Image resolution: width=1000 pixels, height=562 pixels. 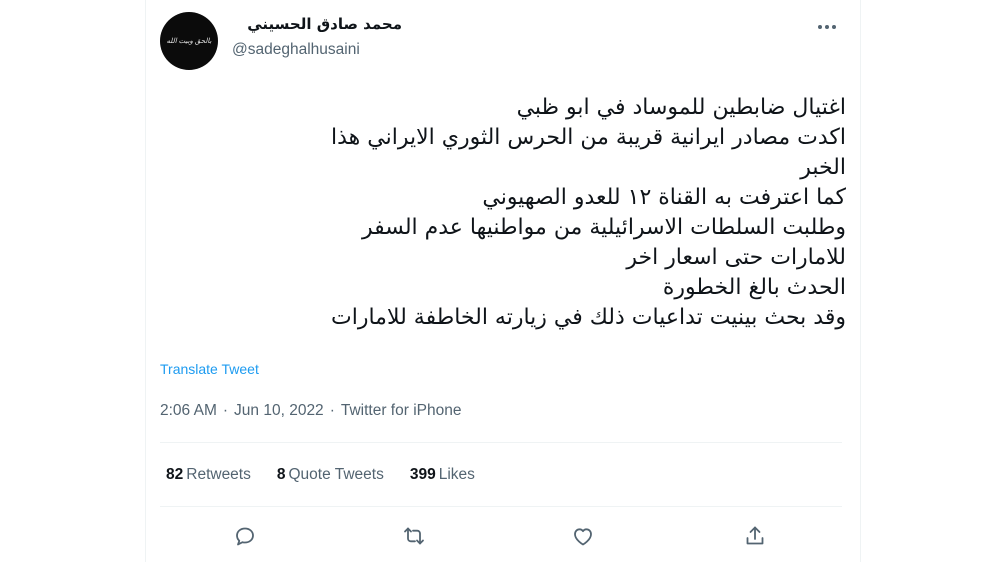 I want to click on retweet-icon, so click(x=414, y=536).